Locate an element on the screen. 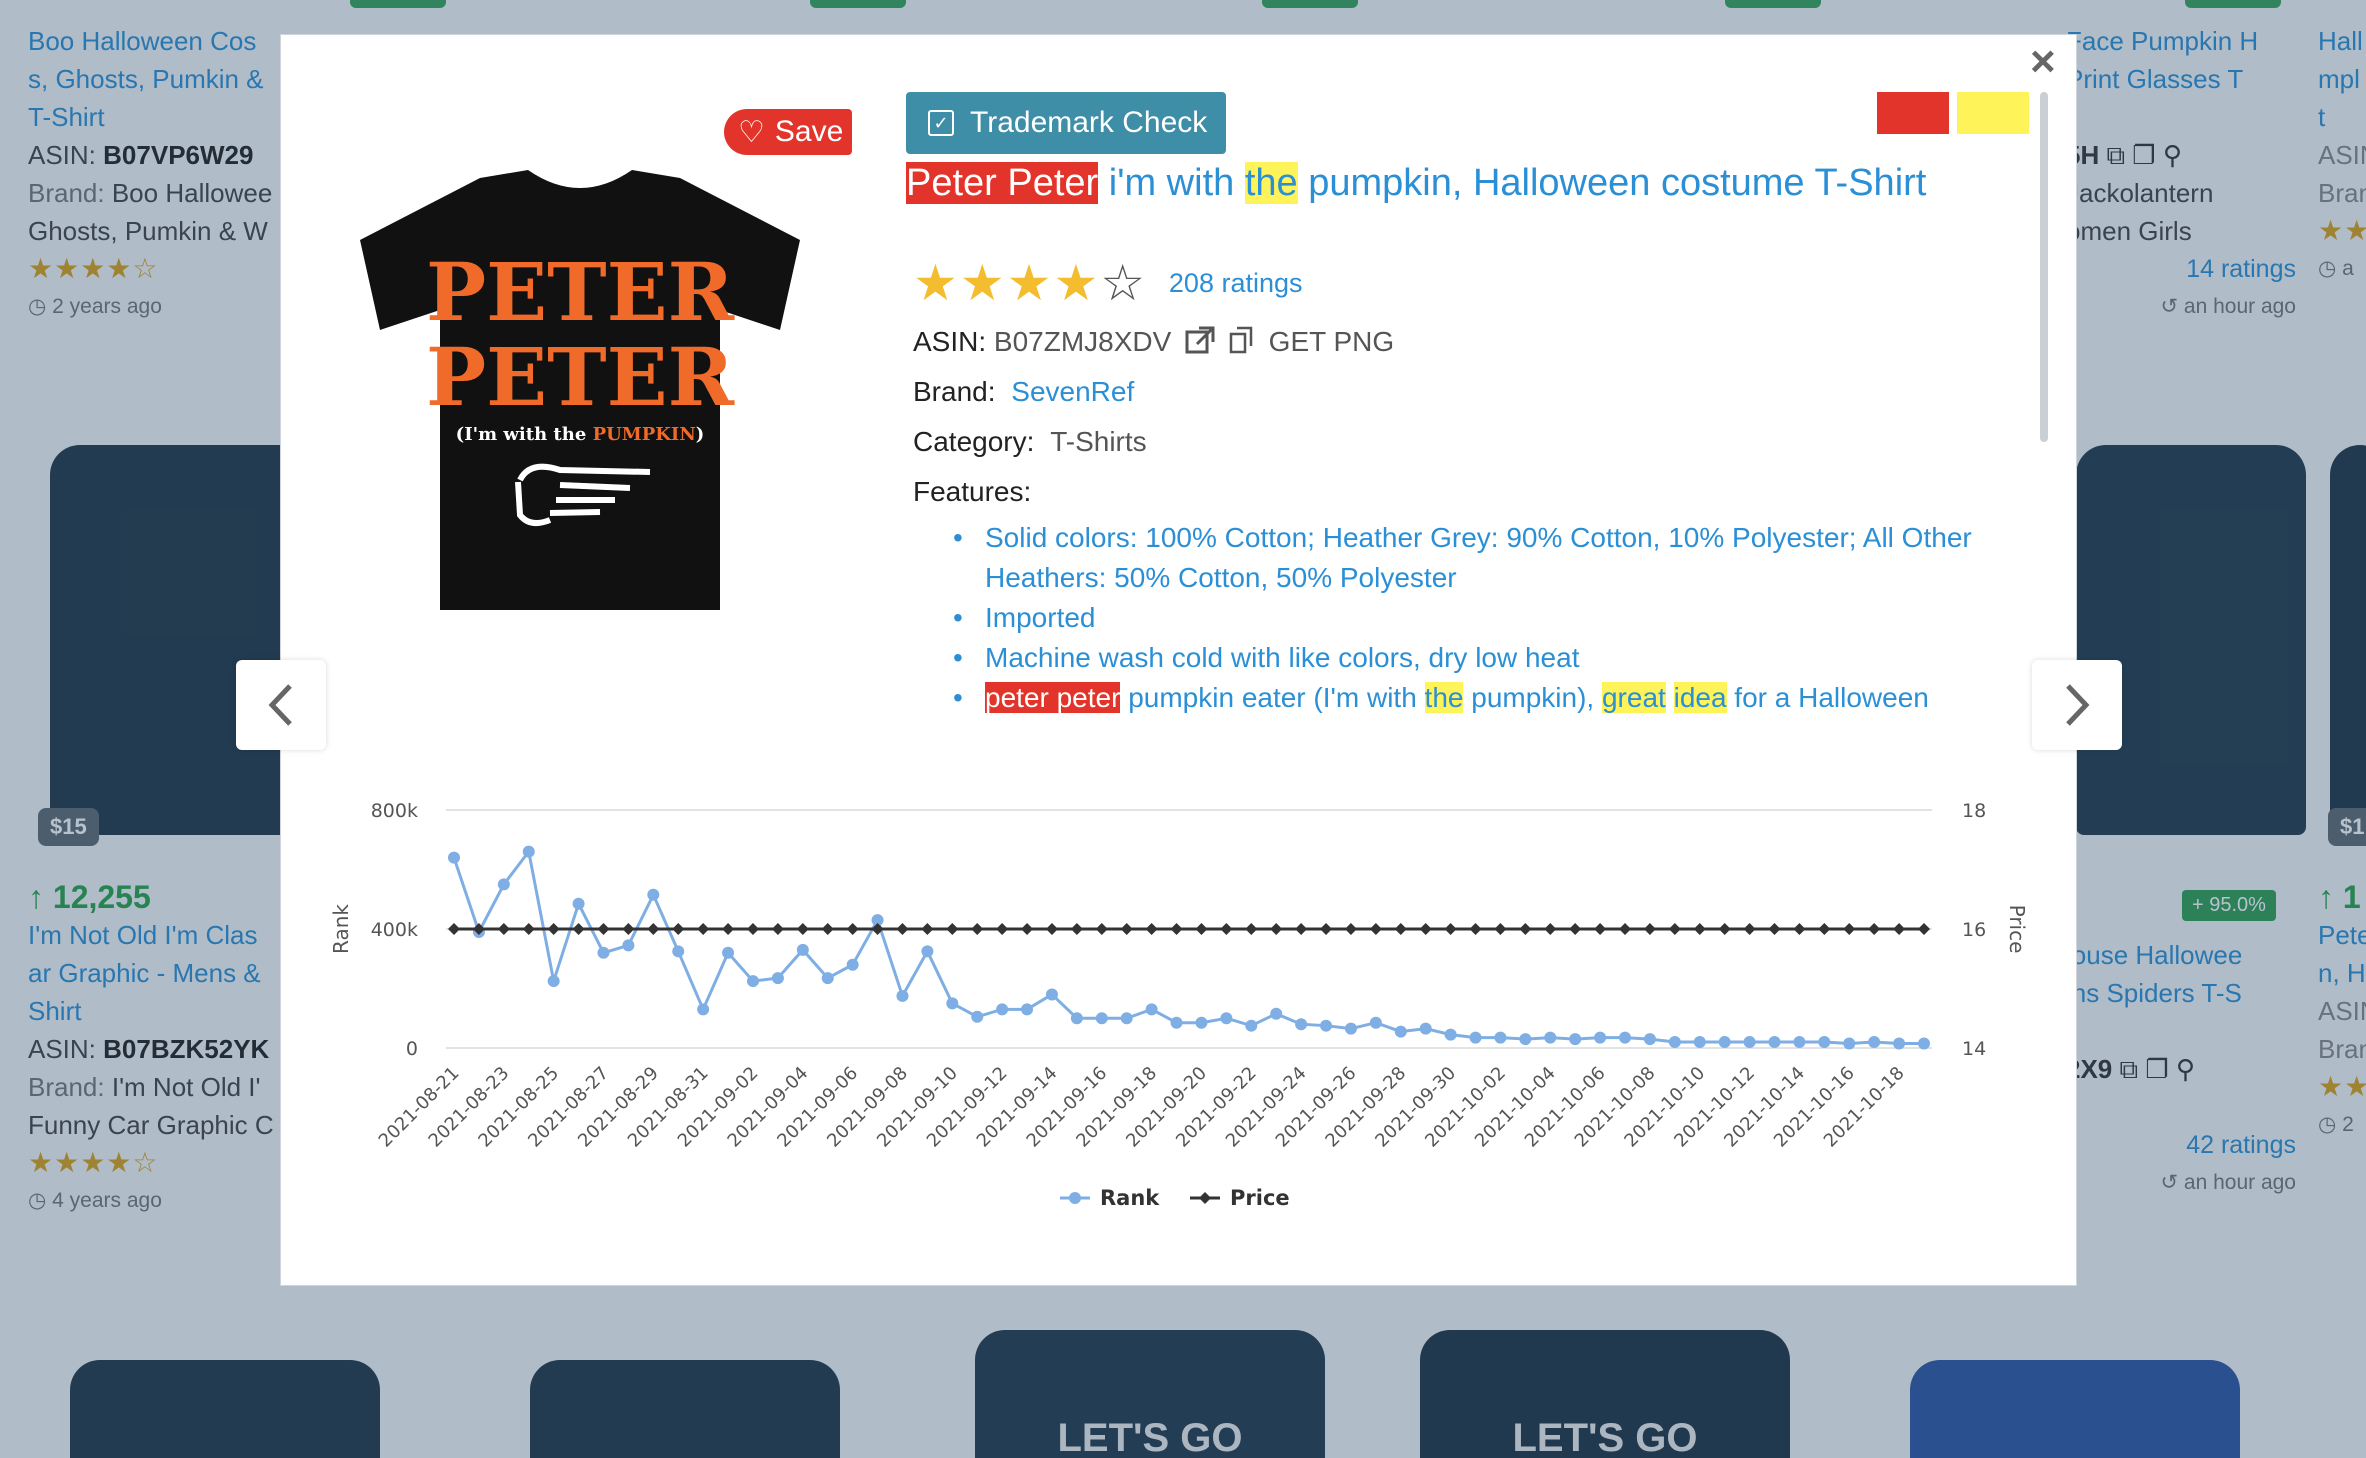 This screenshot has width=2366, height=1458. next-button is located at coordinates (2077, 705).